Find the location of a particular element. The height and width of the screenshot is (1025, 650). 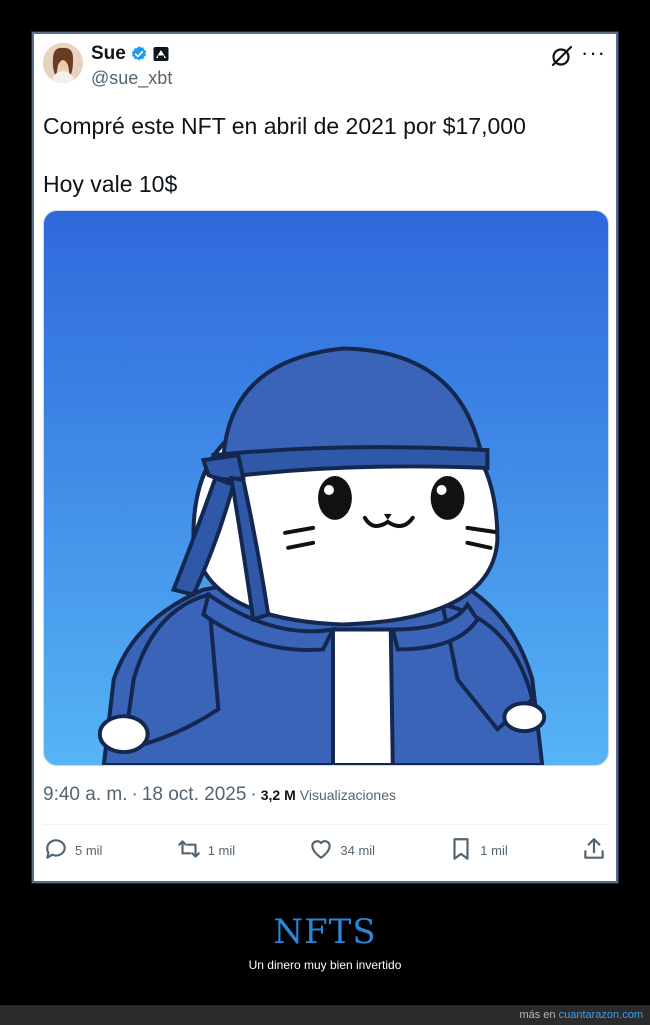

reply-button: 5 mil is located at coordinates (72, 850).